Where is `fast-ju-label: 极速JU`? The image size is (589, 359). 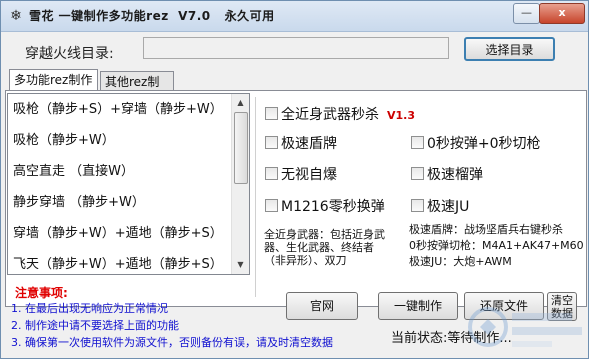 fast-ju-label: 极速JU is located at coordinates (448, 207).